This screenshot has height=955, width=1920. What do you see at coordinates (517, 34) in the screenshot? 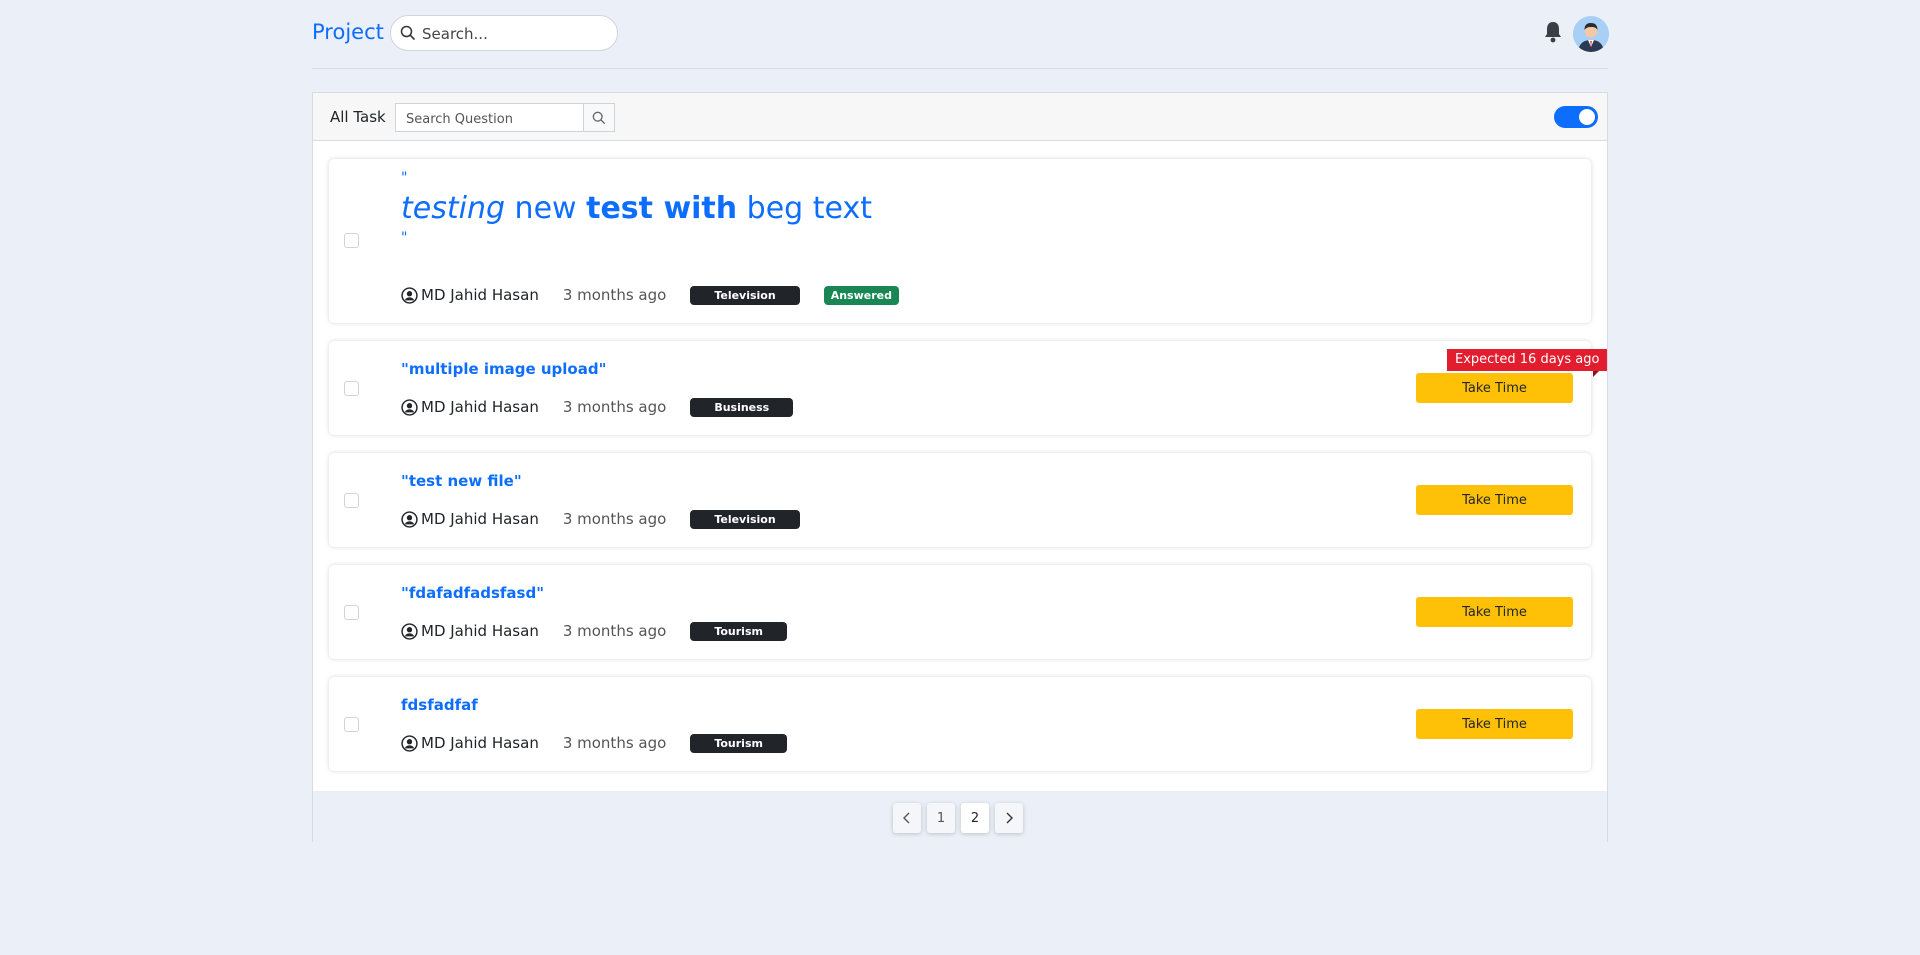
I see `global-search-input` at bounding box center [517, 34].